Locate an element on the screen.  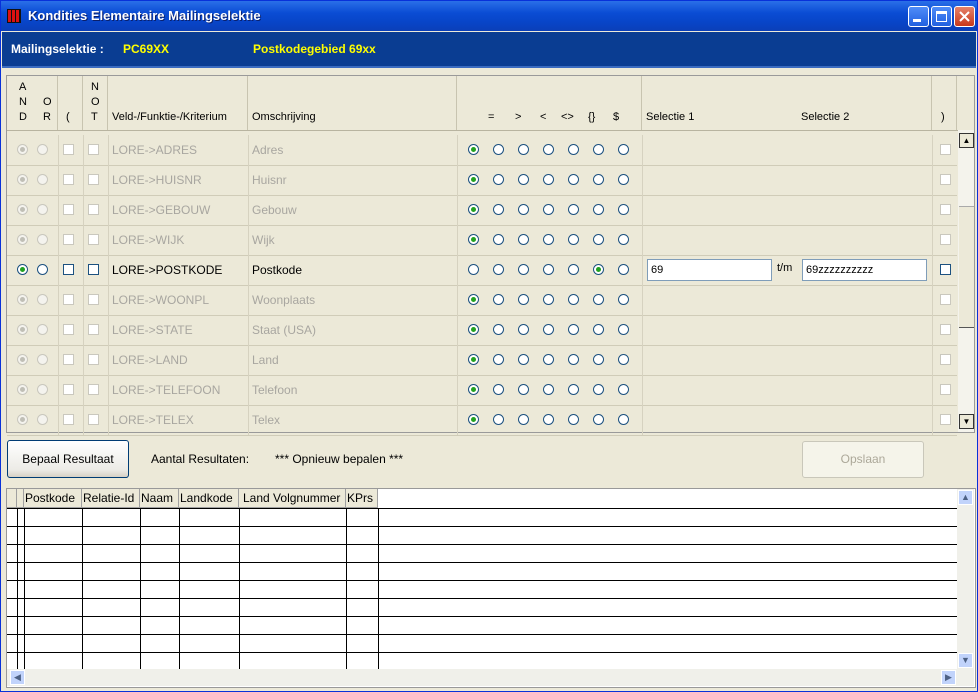
results-scroll-up-button: ▲ is located at coordinates (965, 497).